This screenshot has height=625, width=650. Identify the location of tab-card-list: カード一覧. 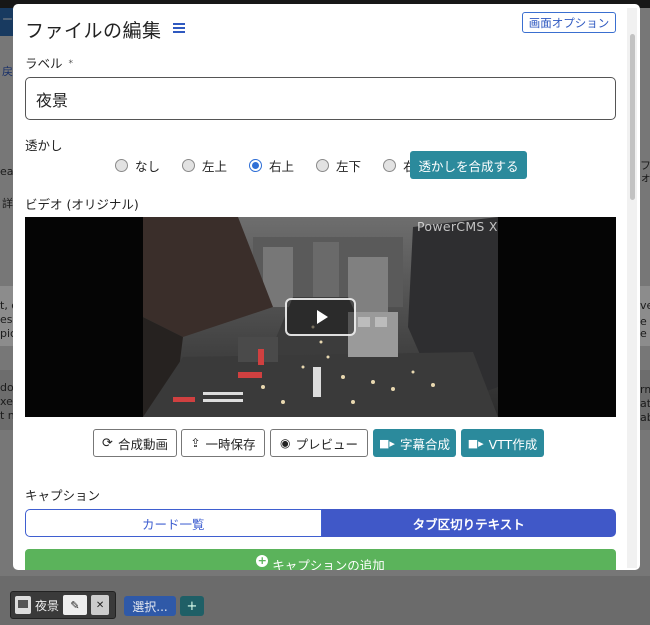
(173, 523).